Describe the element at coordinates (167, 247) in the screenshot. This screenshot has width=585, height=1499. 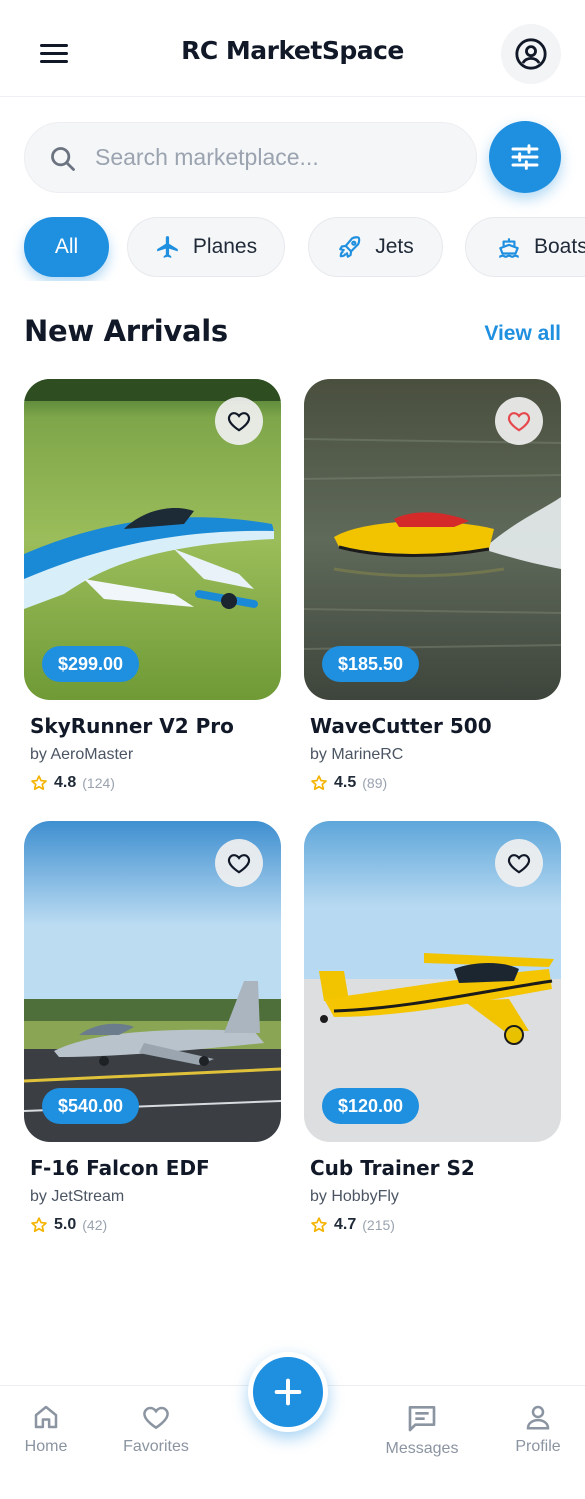
I see `plane-icon` at that location.